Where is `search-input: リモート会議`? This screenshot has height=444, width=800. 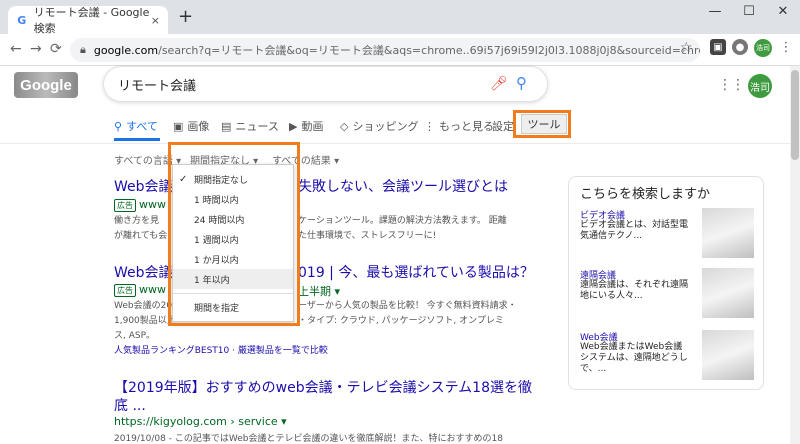 search-input: リモート会議 is located at coordinates (325, 84).